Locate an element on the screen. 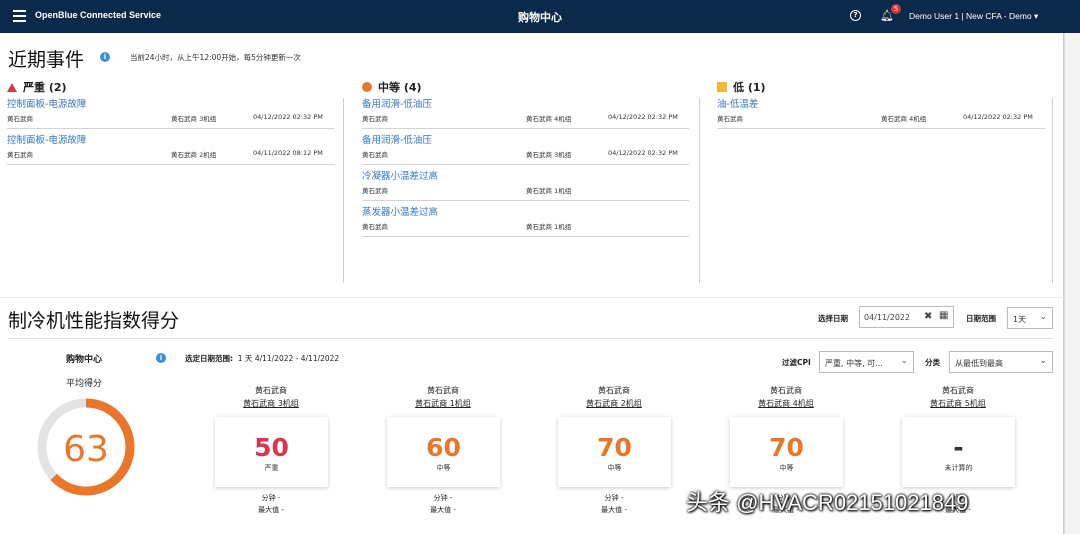 The image size is (1080, 534). unit-header: 黄石武商 黄石武商 3机组 is located at coordinates (271, 397).